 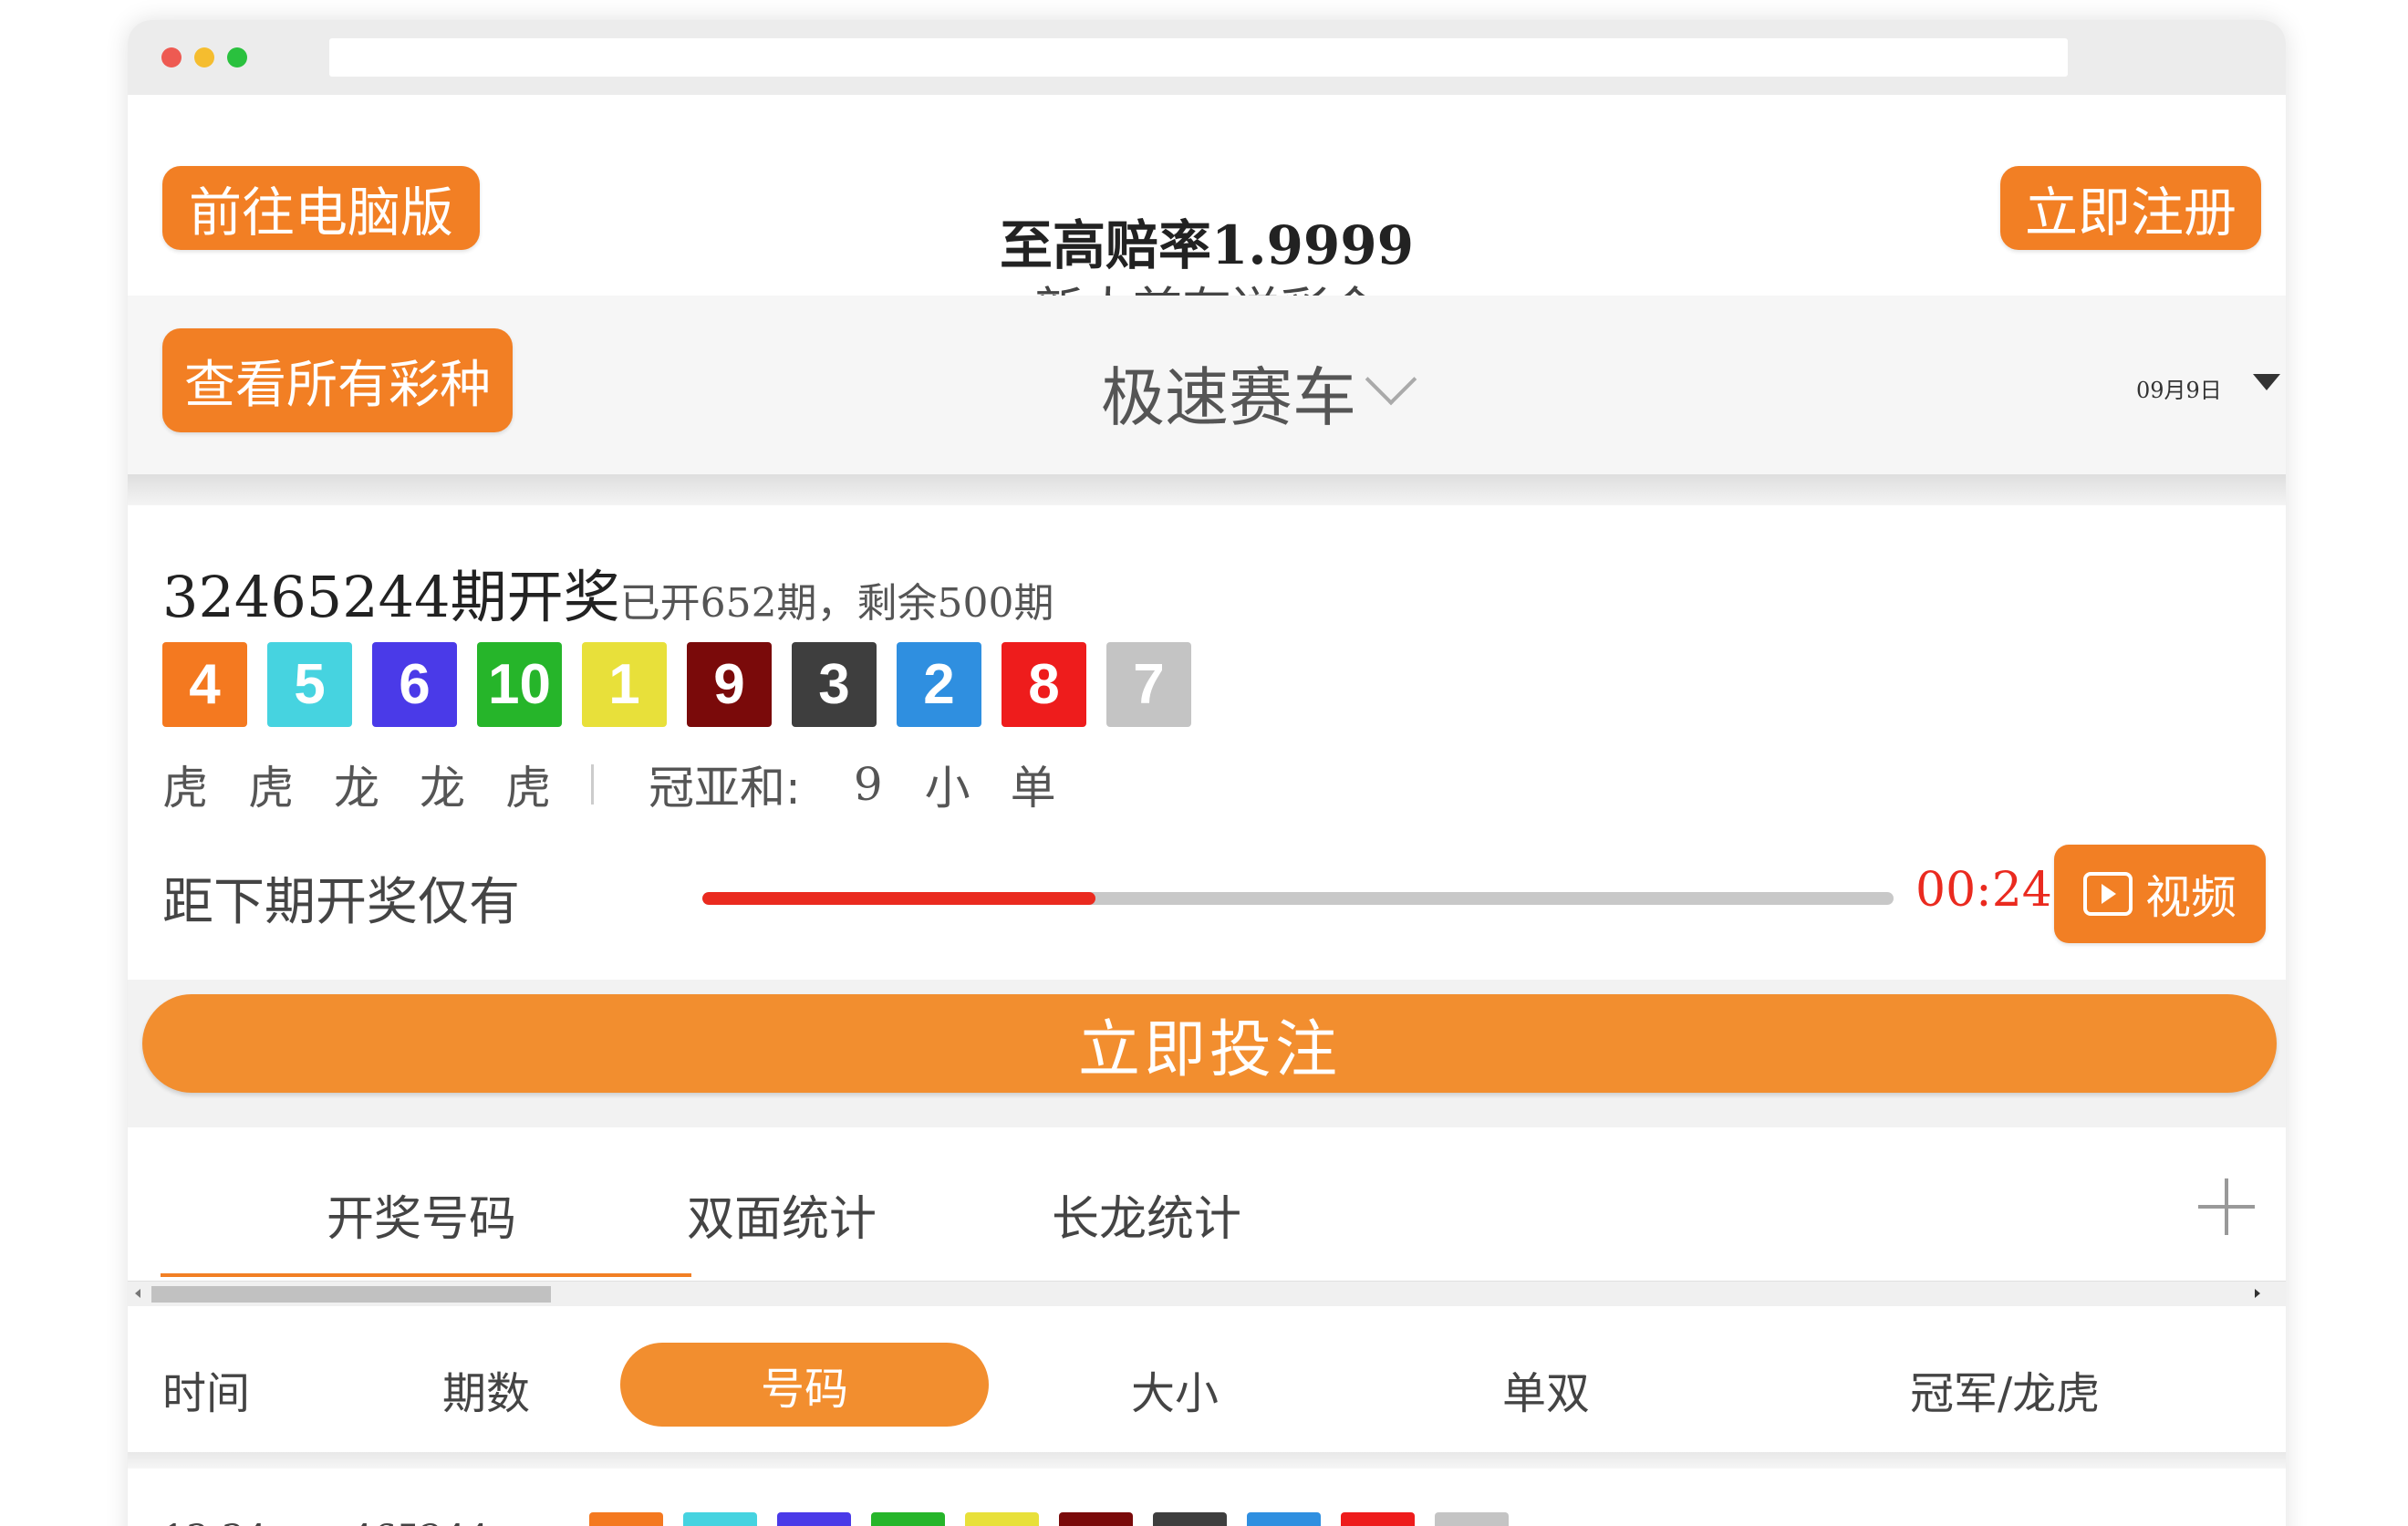 What do you see at coordinates (1033, 788) in the screenshot?
I see `sum-parity: 单` at bounding box center [1033, 788].